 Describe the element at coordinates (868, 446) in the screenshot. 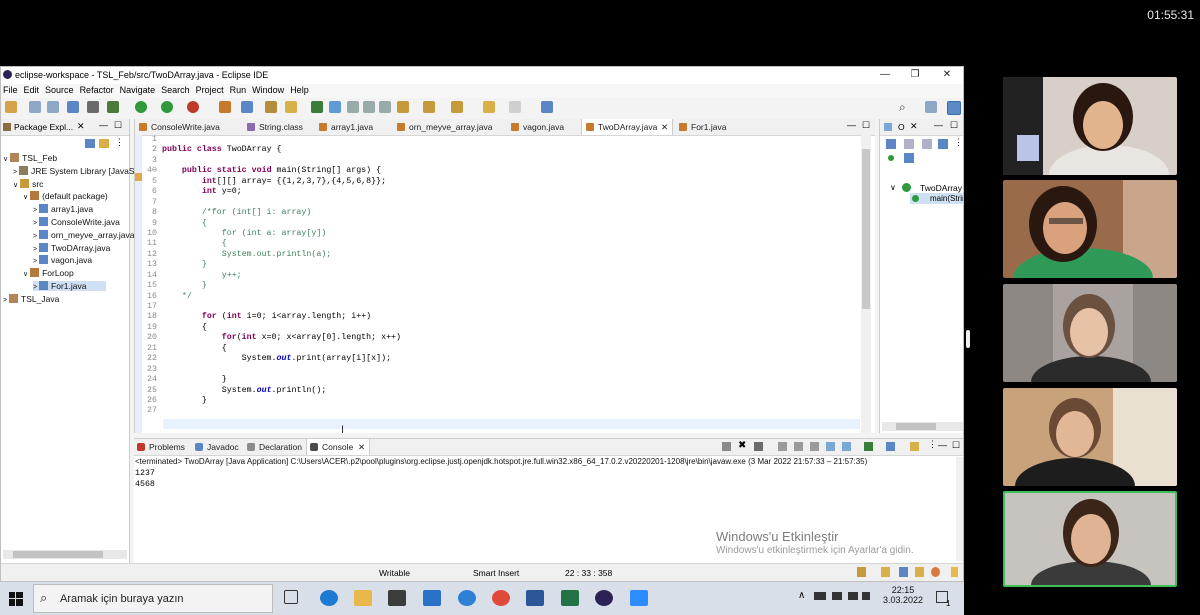

I see `pin-console-icon` at that location.